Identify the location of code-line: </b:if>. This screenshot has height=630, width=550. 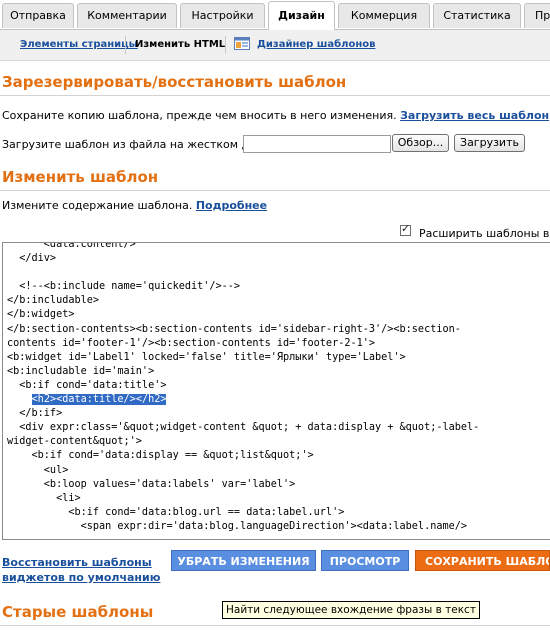
(34, 413).